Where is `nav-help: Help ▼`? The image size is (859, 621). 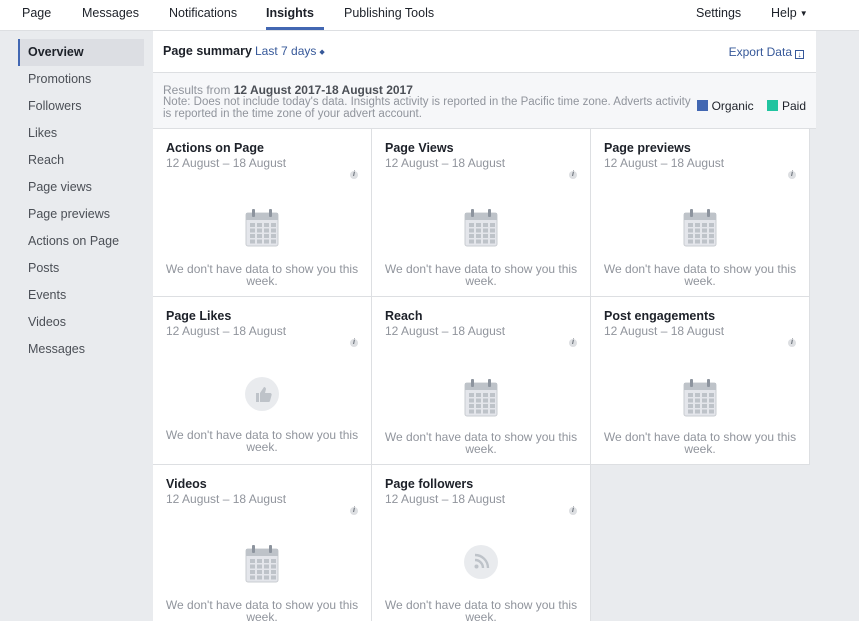 nav-help: Help ▼ is located at coordinates (789, 15).